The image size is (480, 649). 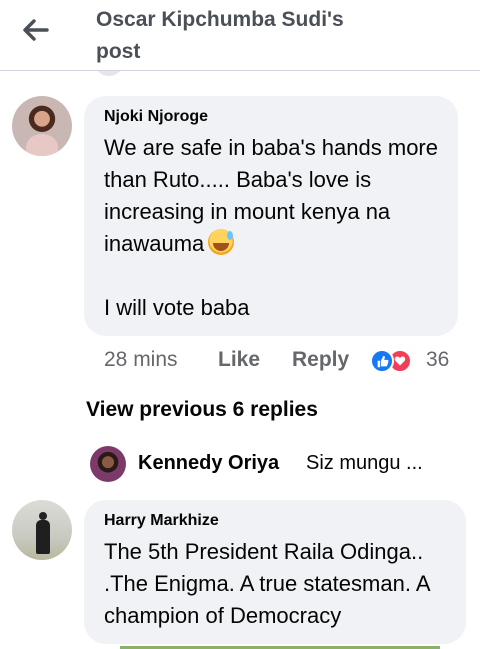 What do you see at coordinates (220, 19) in the screenshot?
I see `page-title-line-1: Oscar Kipchumba Sudi's` at bounding box center [220, 19].